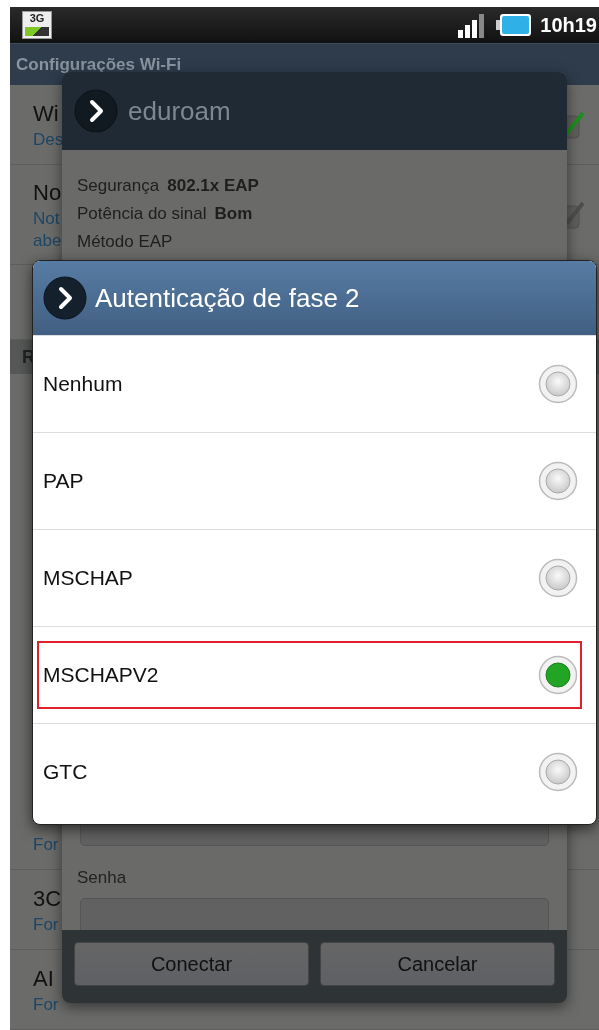 The width and height of the screenshot is (599, 1030). Describe the element at coordinates (168, 186) in the screenshot. I see `network-info: Segurança 802.1x EAP` at that location.